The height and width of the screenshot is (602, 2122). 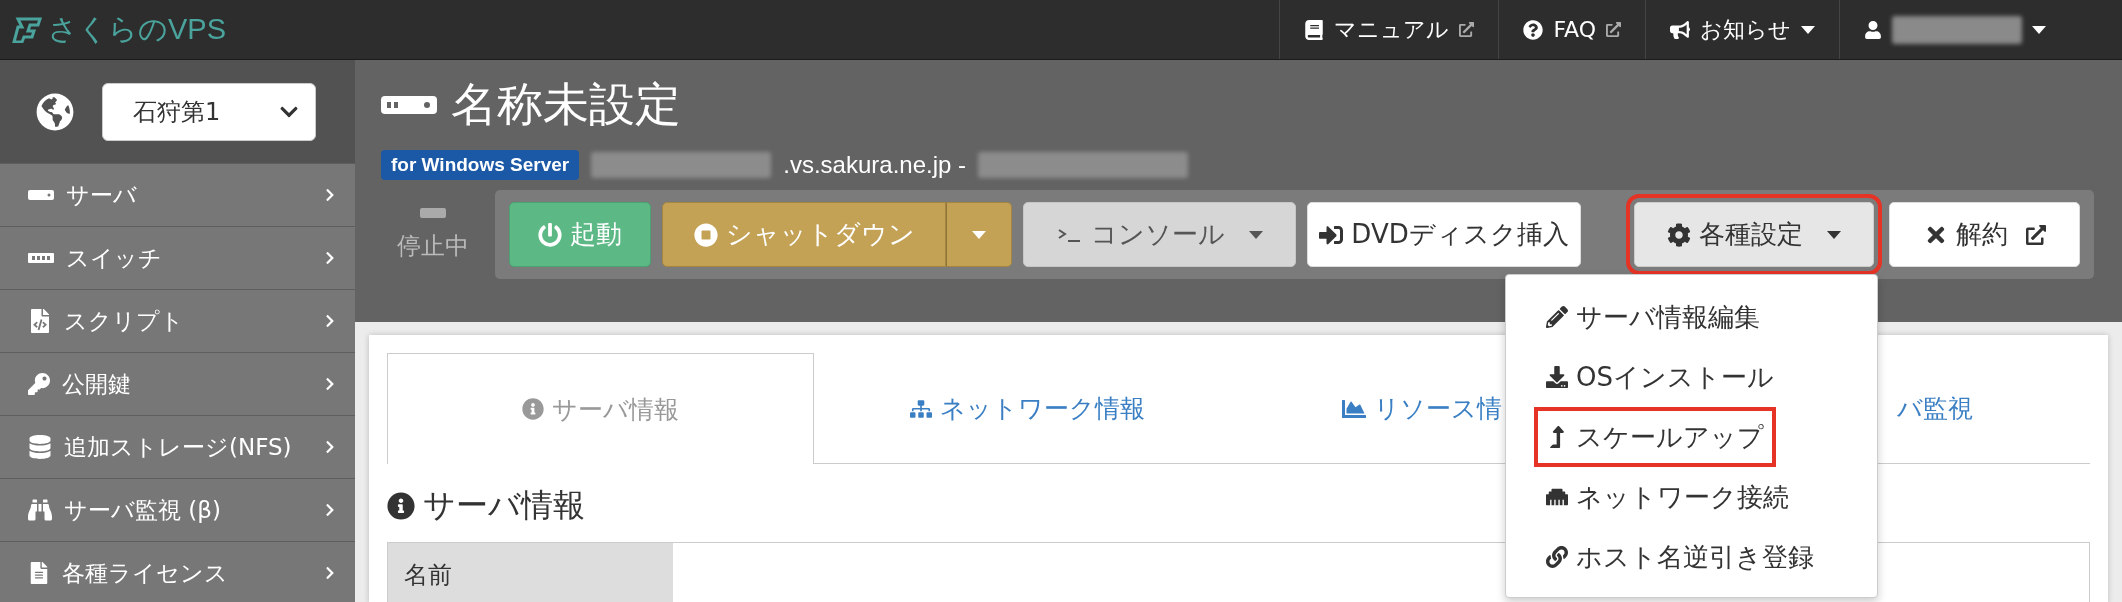 What do you see at coordinates (1679, 234) in the screenshot?
I see `settings-icon` at bounding box center [1679, 234].